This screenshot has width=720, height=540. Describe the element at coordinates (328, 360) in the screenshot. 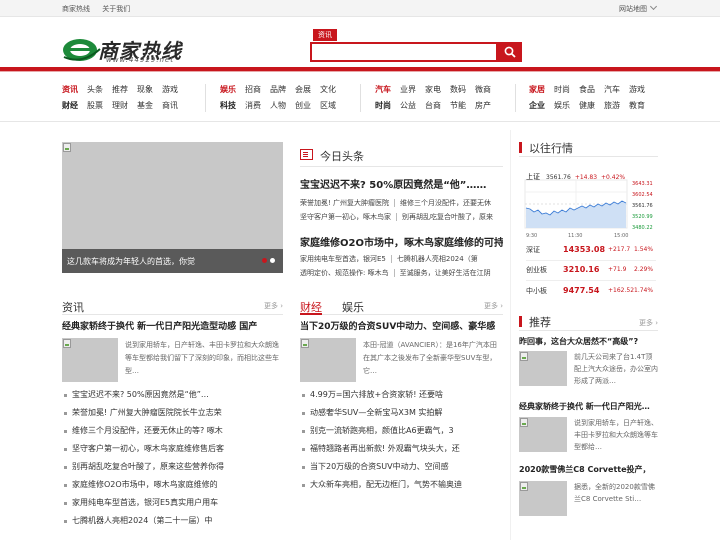

I see `finance-feature-thumbnail` at that location.